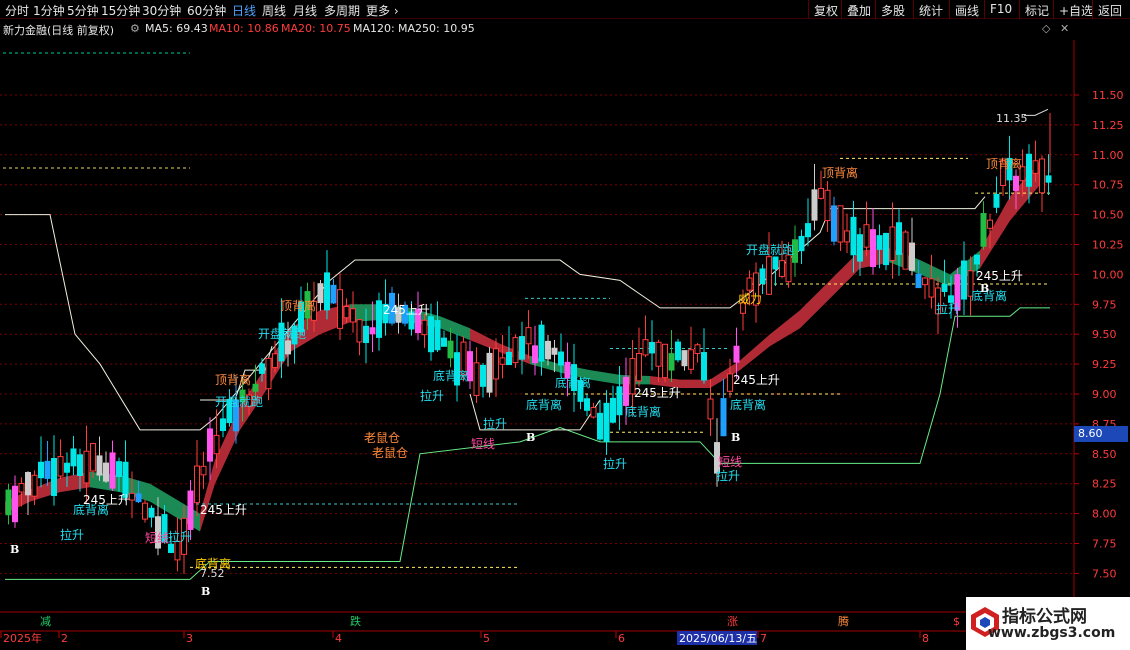 Image resolution: width=1130 pixels, height=650 pixels. Describe the element at coordinates (925, 638) in the screenshot. I see `date-tick-label: 8` at that location.